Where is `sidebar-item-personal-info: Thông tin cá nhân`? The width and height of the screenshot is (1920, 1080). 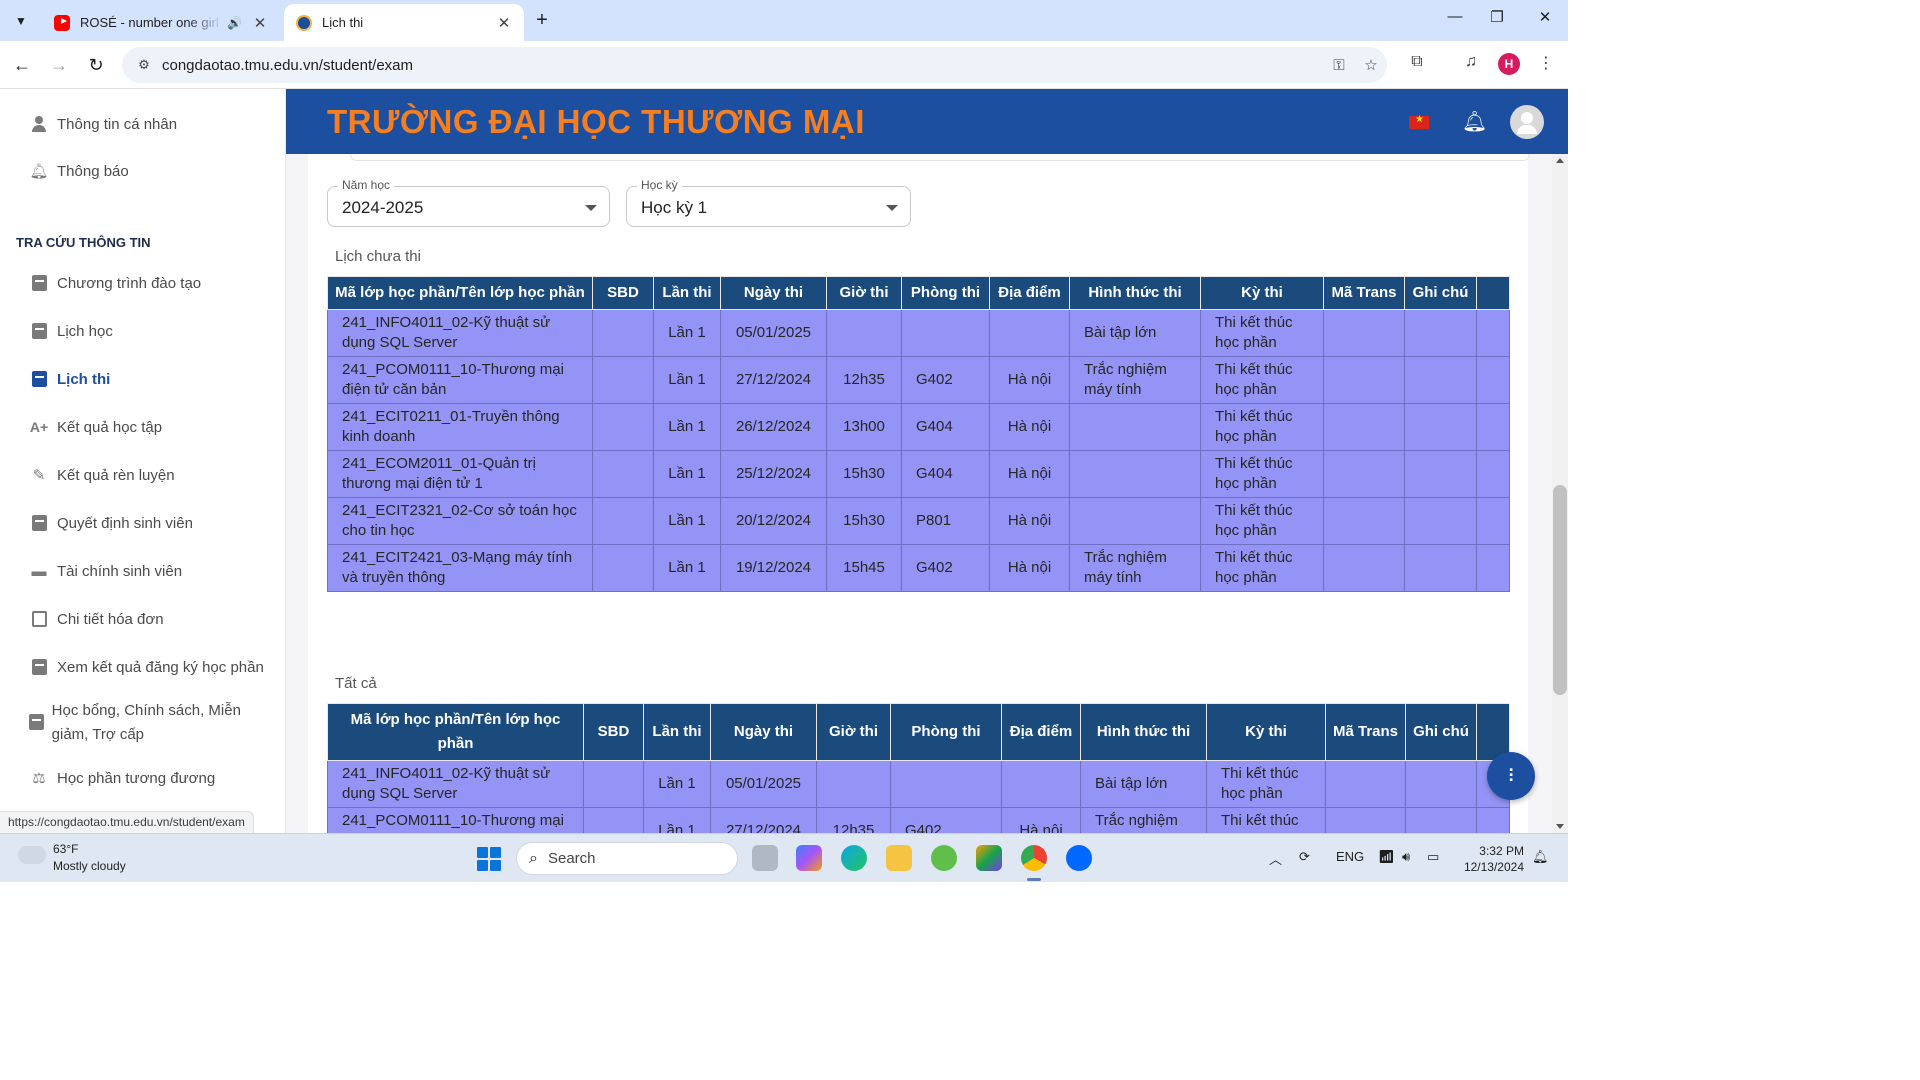 sidebar-item-personal-info: Thông tin cá nhân is located at coordinates (102, 124).